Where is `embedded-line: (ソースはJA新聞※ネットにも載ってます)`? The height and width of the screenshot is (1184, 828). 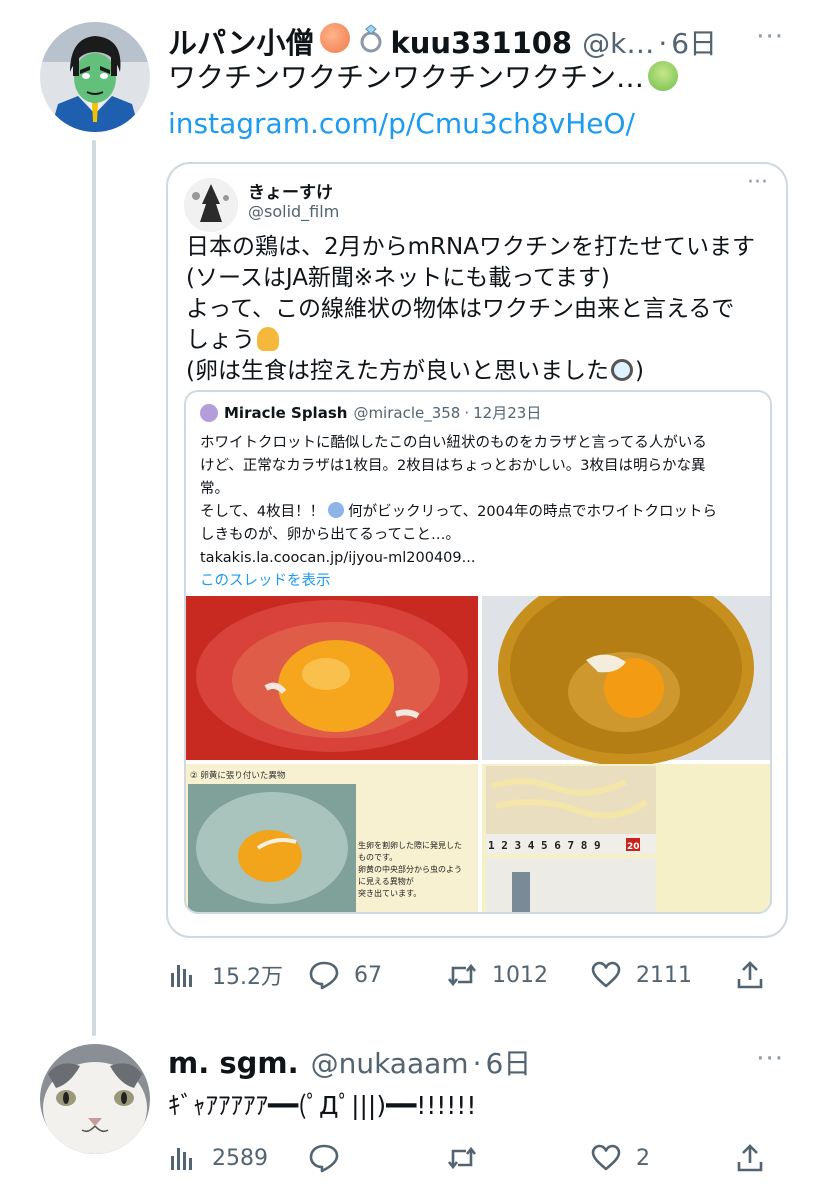 embedded-line: (ソースはJA新聞※ネットにも載ってます) is located at coordinates (398, 278).